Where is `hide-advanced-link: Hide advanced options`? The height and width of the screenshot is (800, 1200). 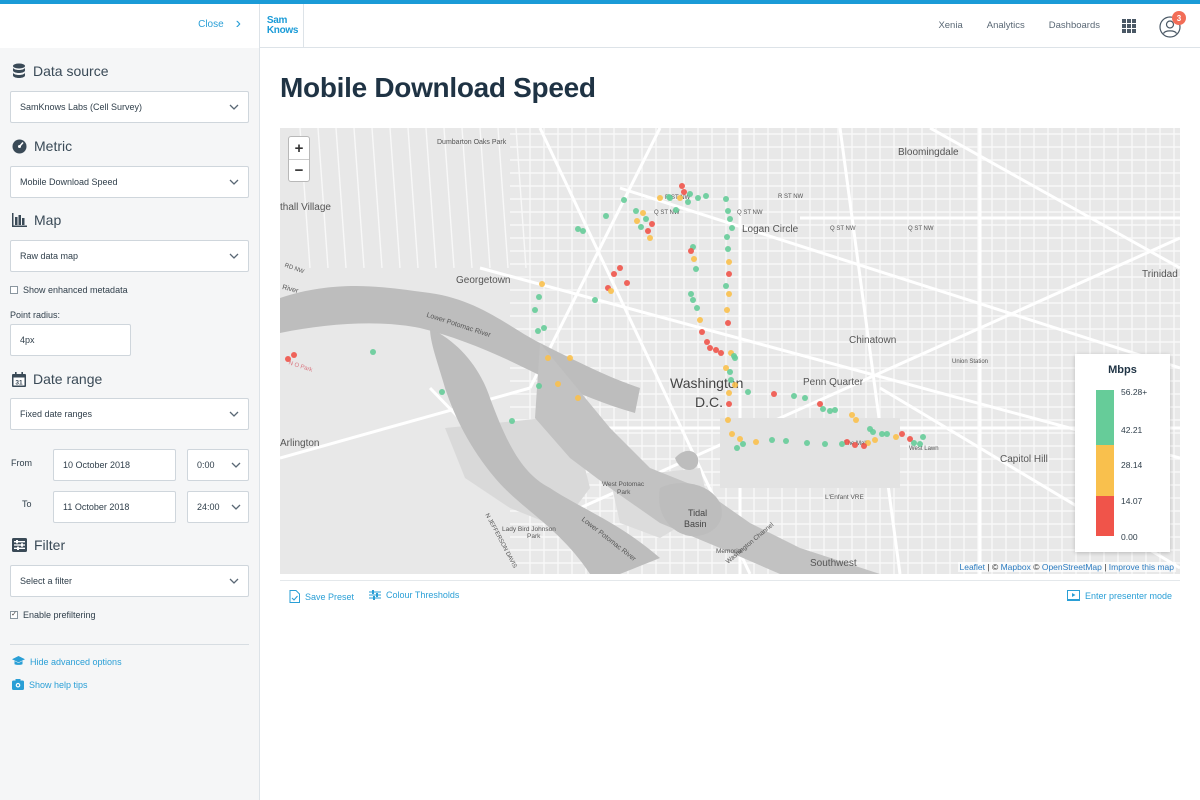 hide-advanced-link: Hide advanced options is located at coordinates (67, 661).